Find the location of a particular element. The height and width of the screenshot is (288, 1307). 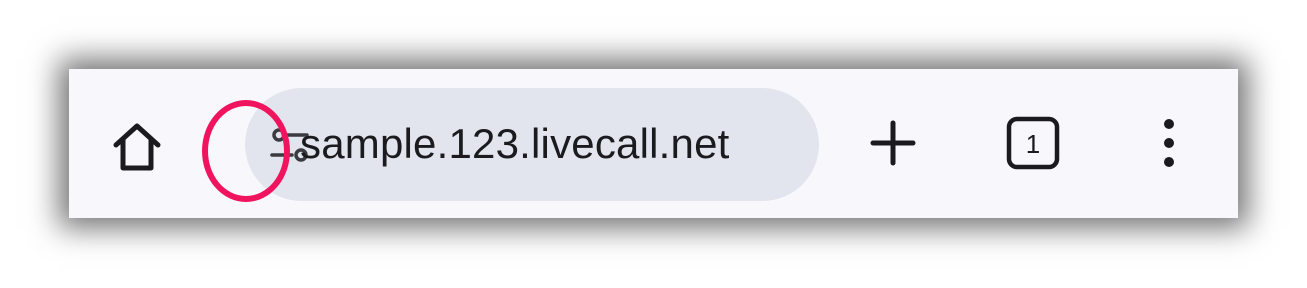

tab-switcher-button: 1 is located at coordinates (1033, 143).